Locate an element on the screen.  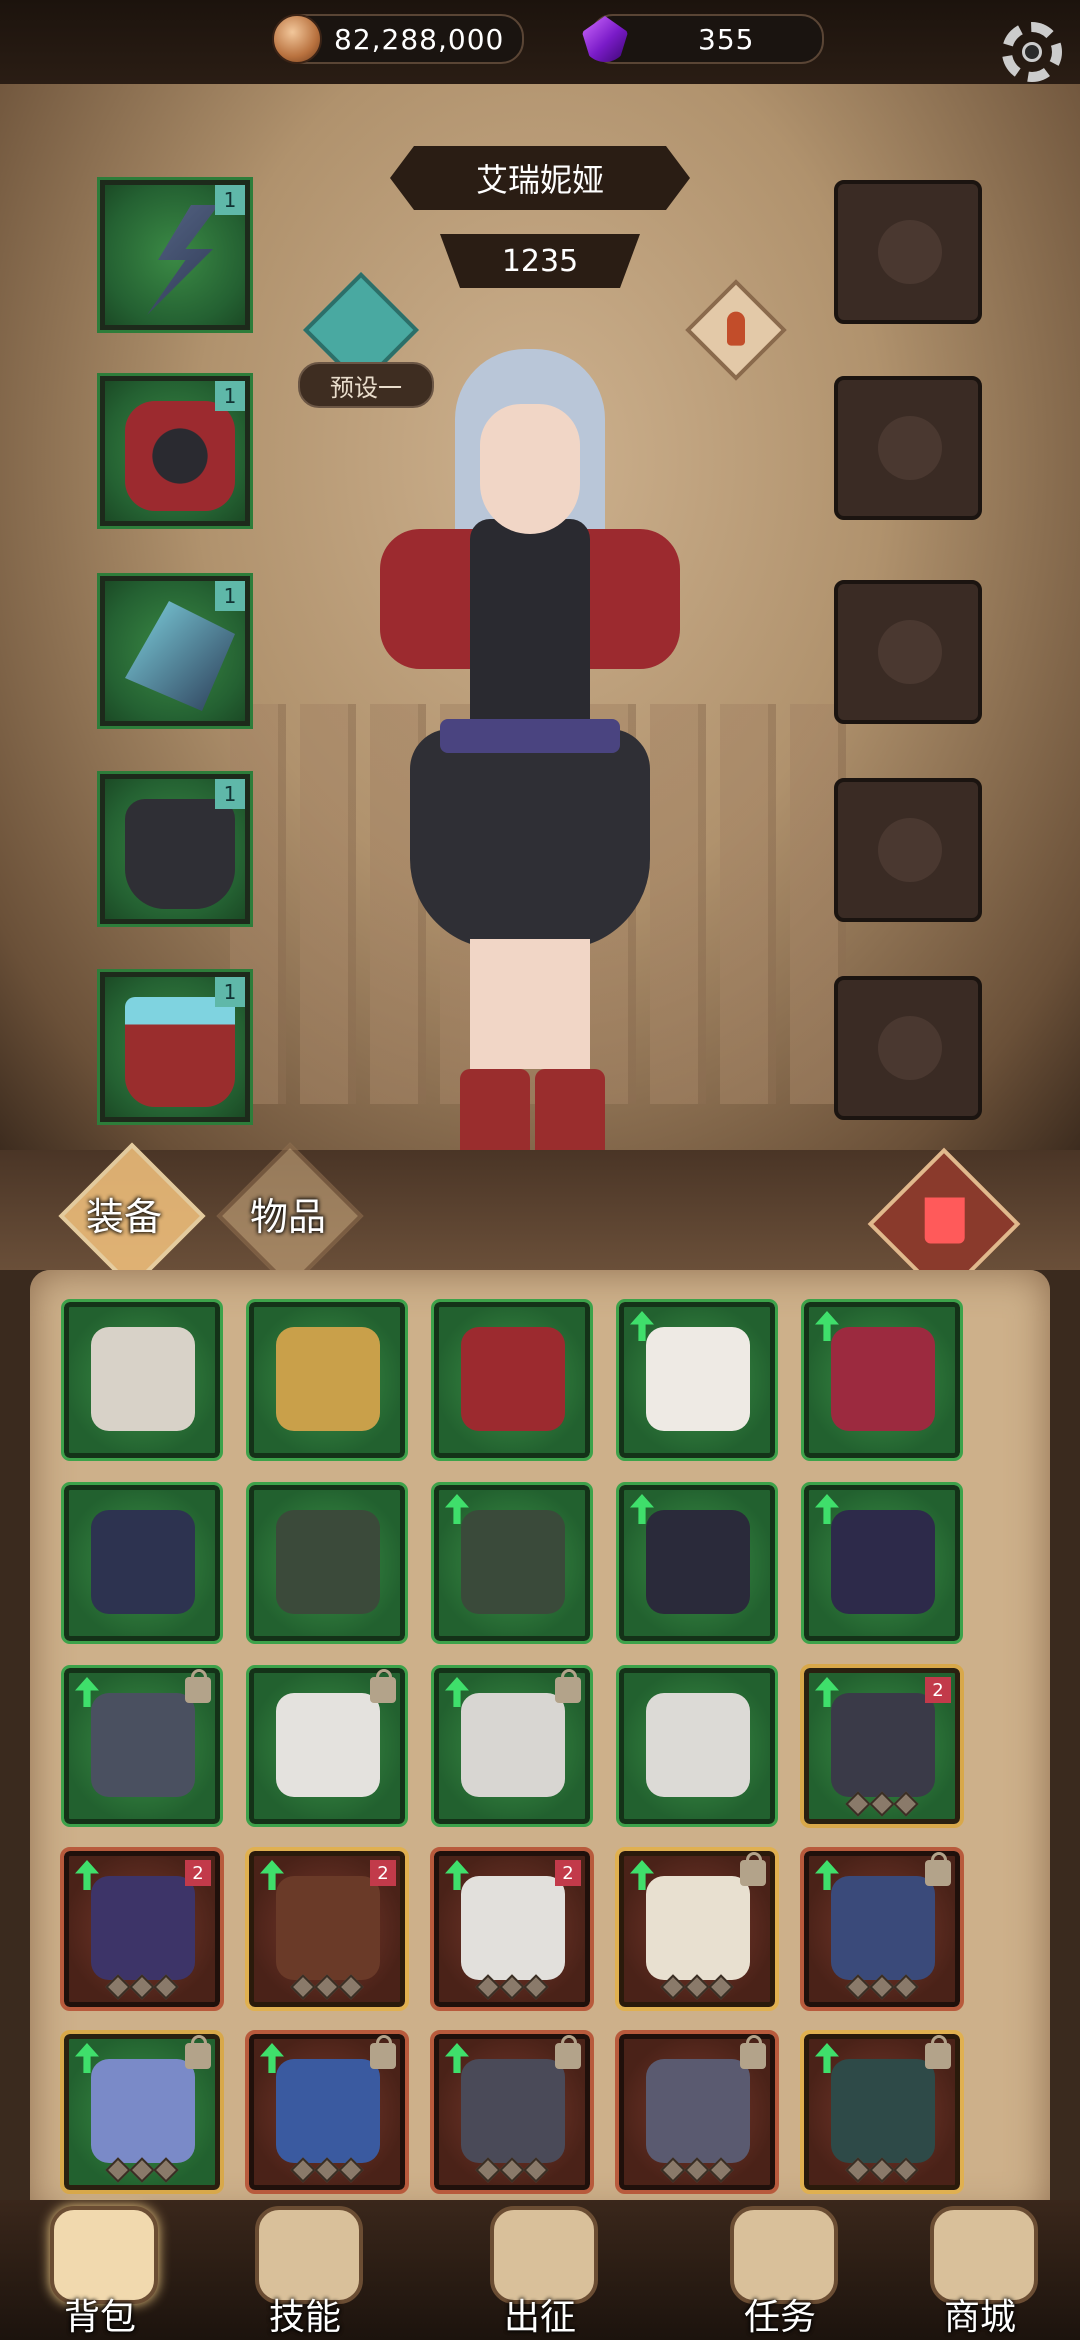
nav-label: 背包 is located at coordinates (99, 2317).